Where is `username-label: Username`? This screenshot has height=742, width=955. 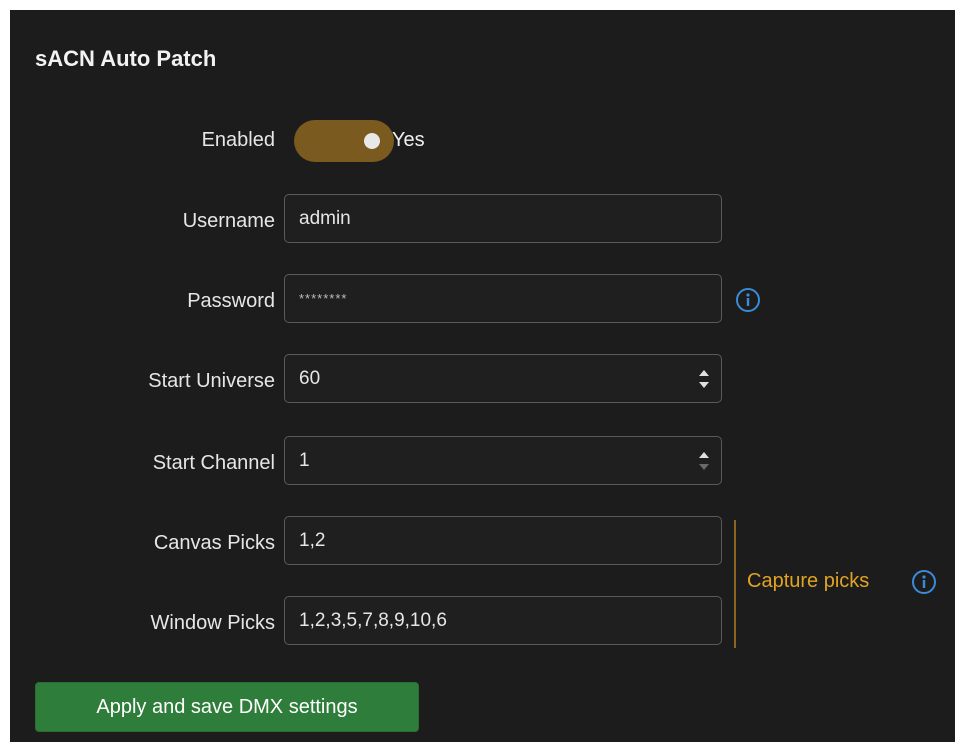
username-label: Username is located at coordinates (228, 221).